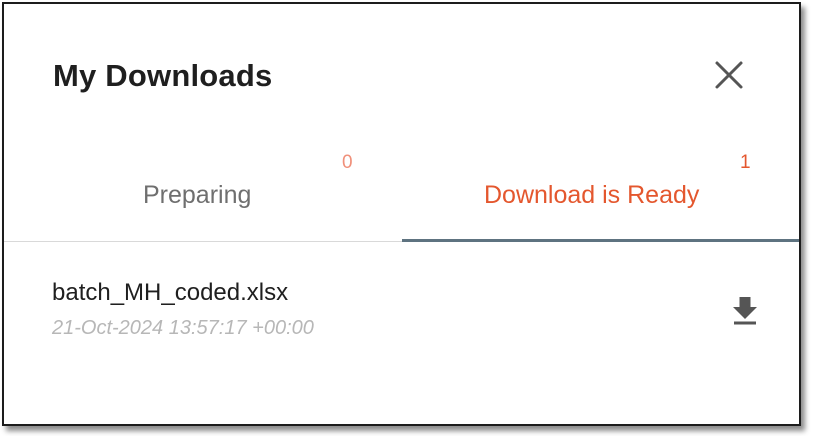  I want to click on close-button, so click(729, 75).